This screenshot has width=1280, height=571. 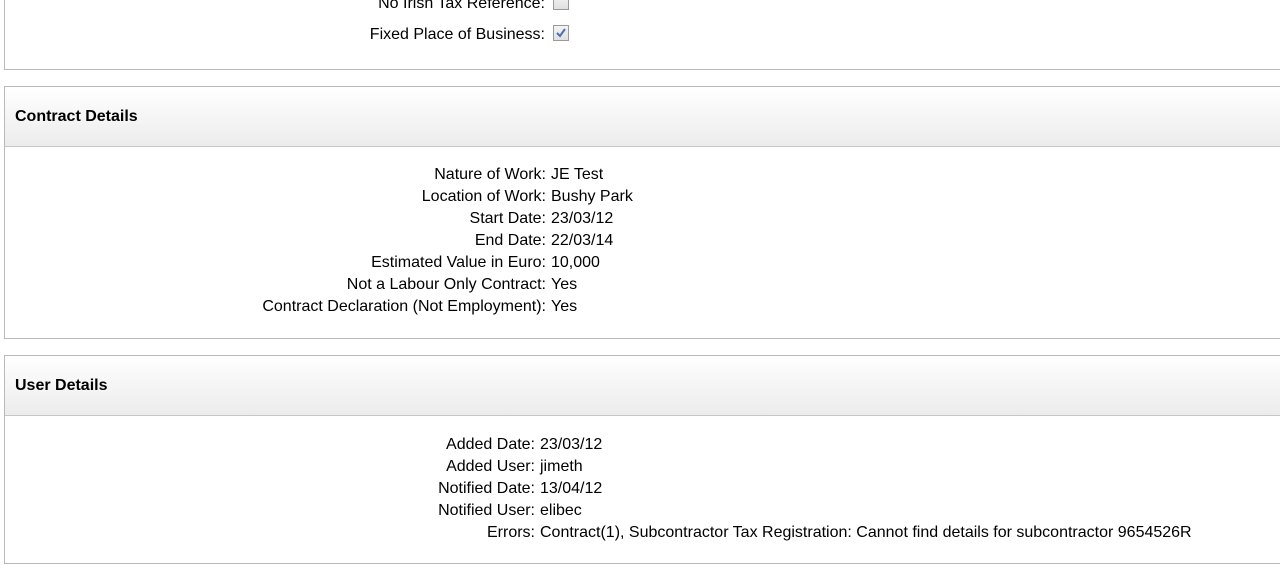 I want to click on detail-row-no-irish-tax-reference: No Irish Tax Reference:, so click(x=287, y=7).